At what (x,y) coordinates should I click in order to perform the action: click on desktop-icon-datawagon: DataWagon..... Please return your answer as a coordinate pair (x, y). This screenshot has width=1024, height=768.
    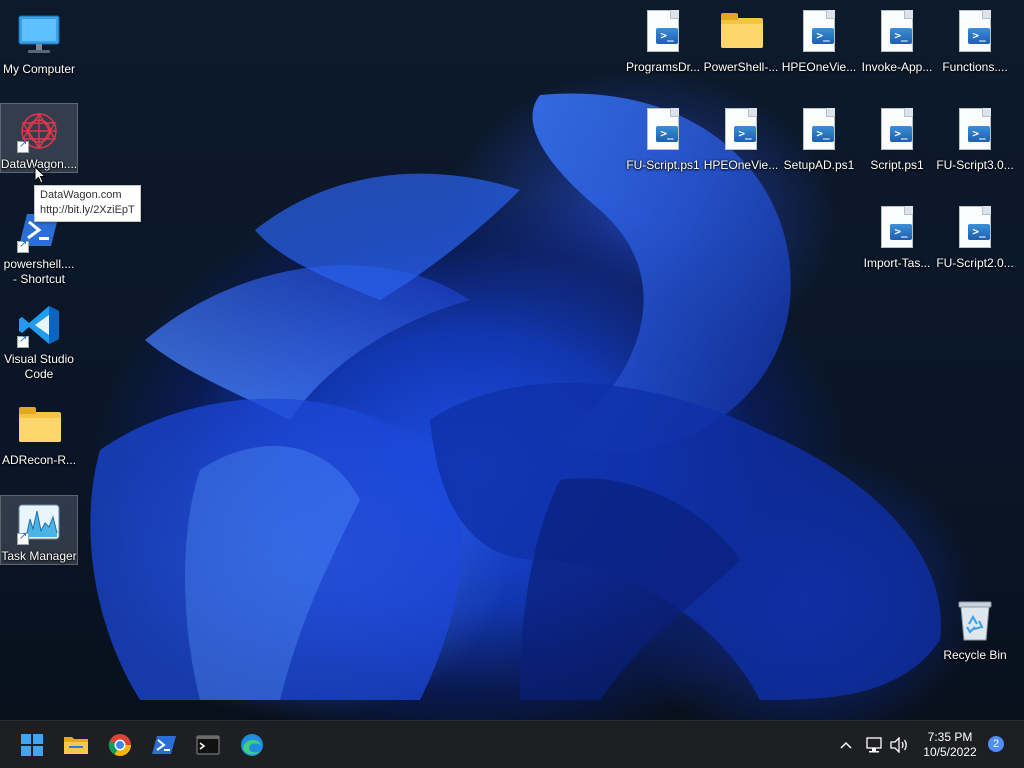
    Looking at the image, I should click on (39, 138).